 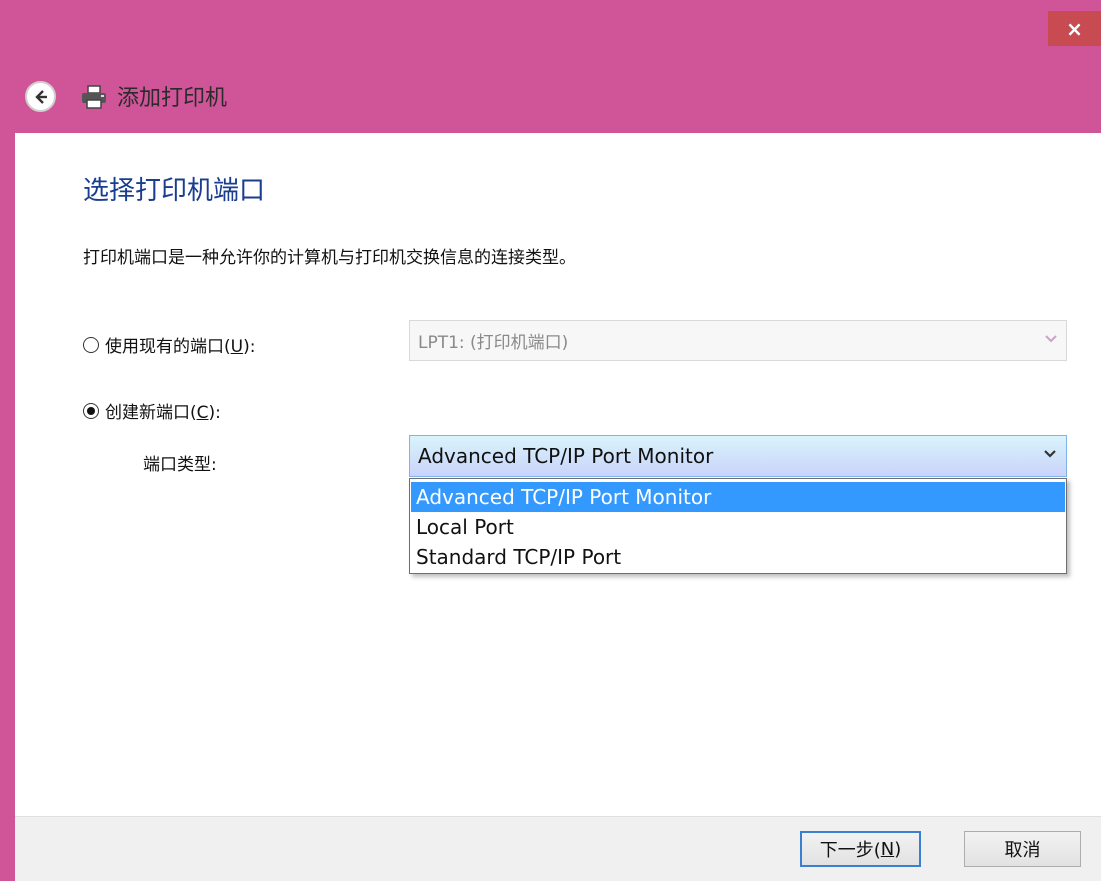 I want to click on back-arrow-icon, so click(x=40, y=96).